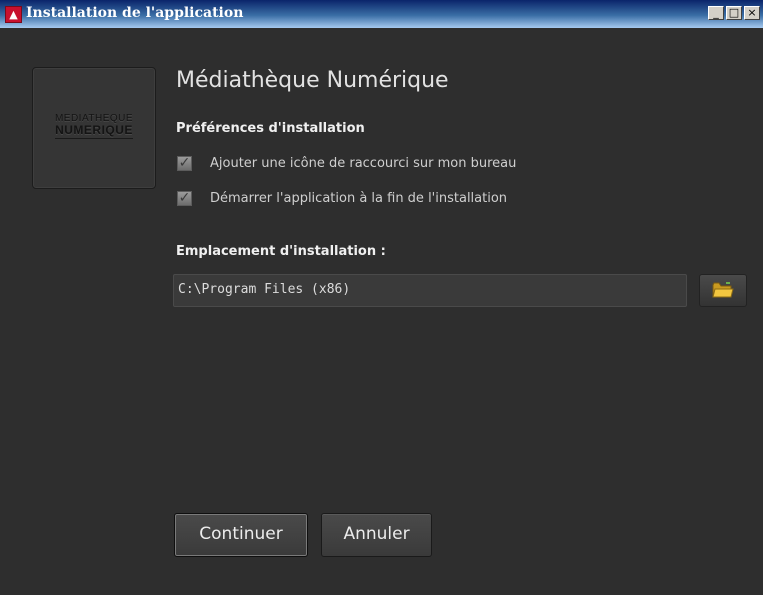 Image resolution: width=763 pixels, height=595 pixels. I want to click on window-title: Installation de l'application, so click(135, 13).